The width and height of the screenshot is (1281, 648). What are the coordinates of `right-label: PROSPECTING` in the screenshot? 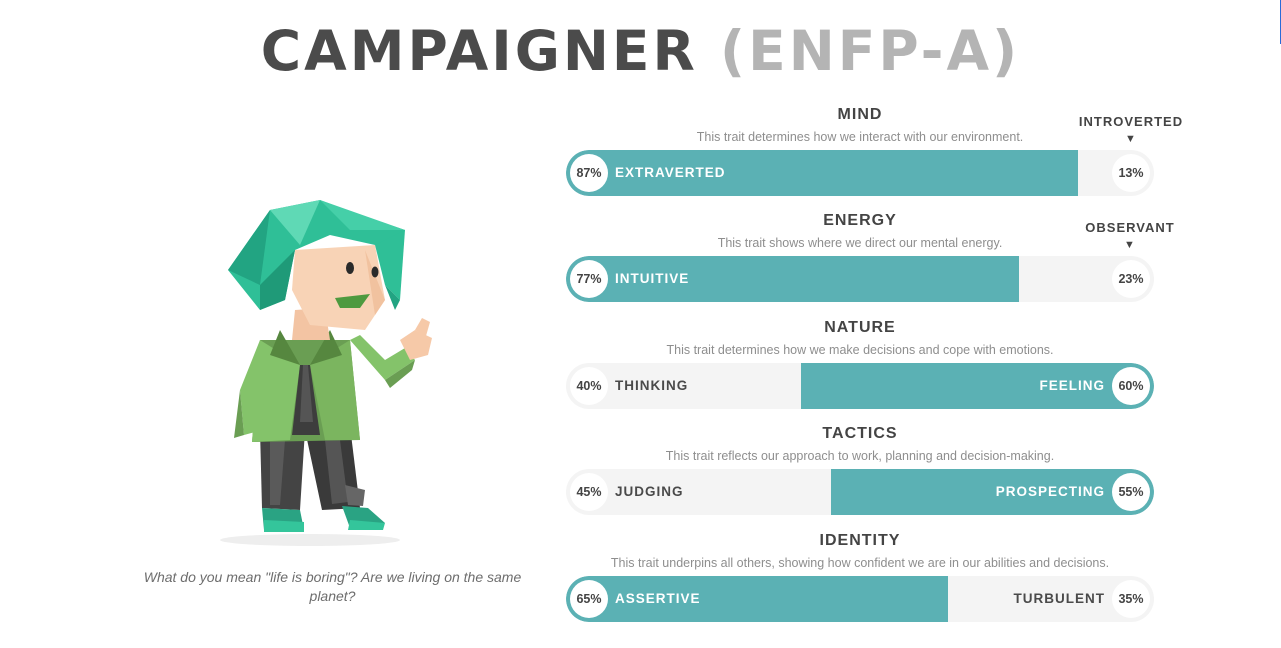 It's located at (1050, 491).